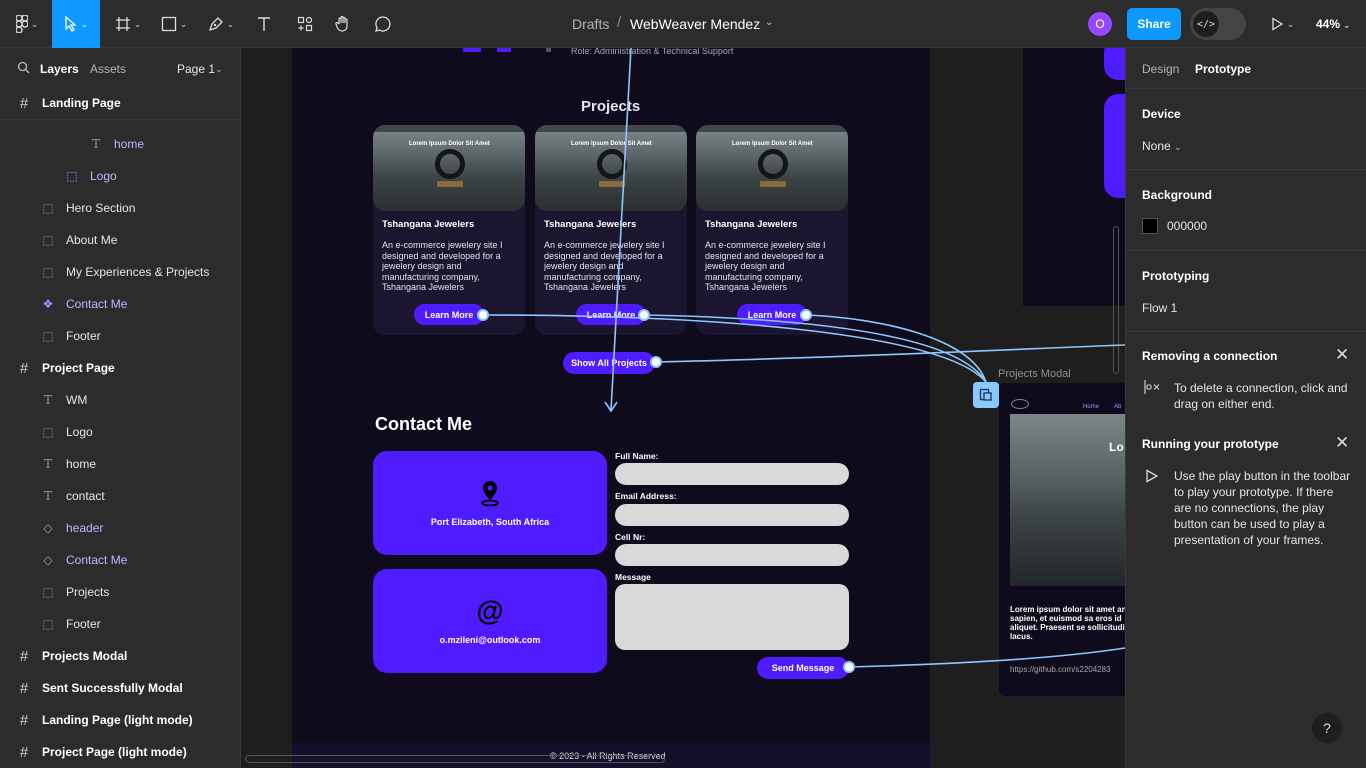 This screenshot has width=1366, height=768. Describe the element at coordinates (122, 24) in the screenshot. I see `frame-icon` at that location.